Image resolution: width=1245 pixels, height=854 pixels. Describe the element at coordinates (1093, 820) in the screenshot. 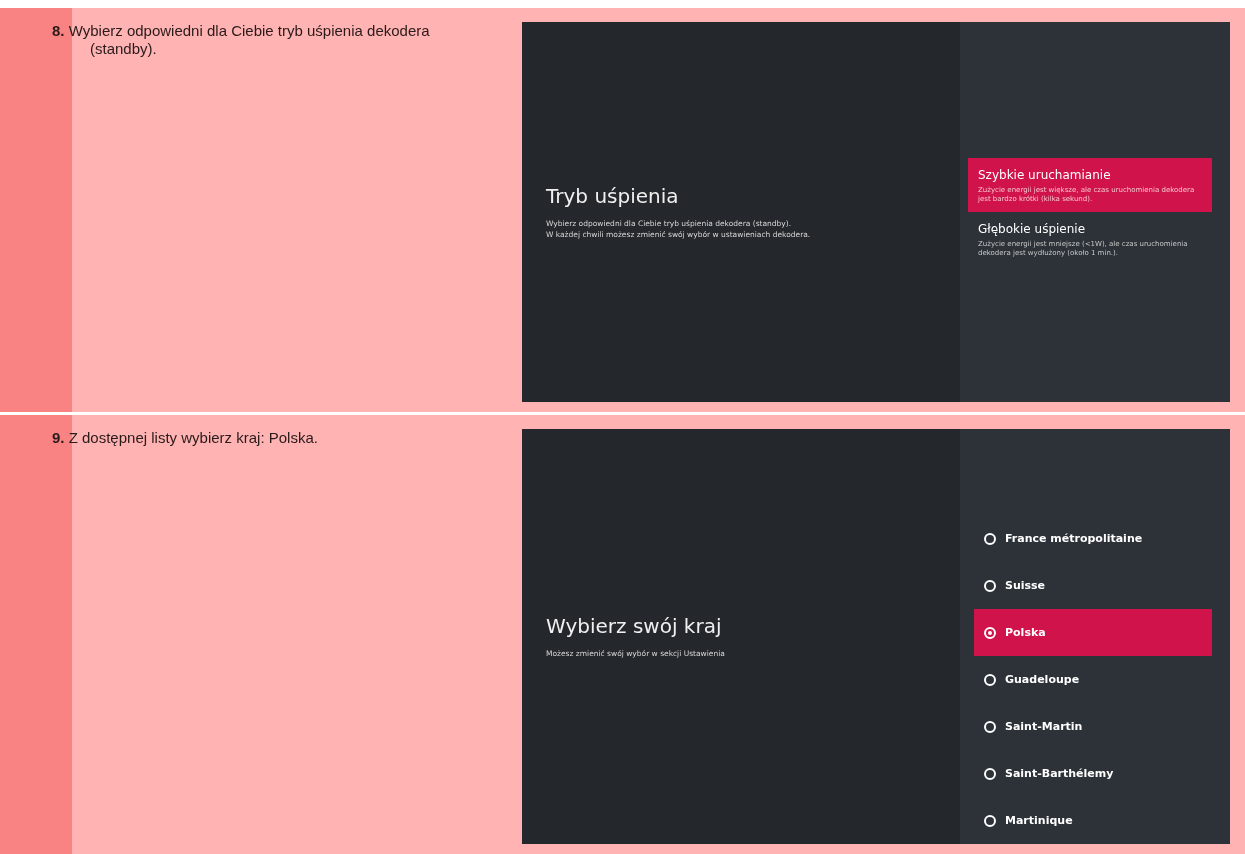

I see `country-option: Martinique` at that location.